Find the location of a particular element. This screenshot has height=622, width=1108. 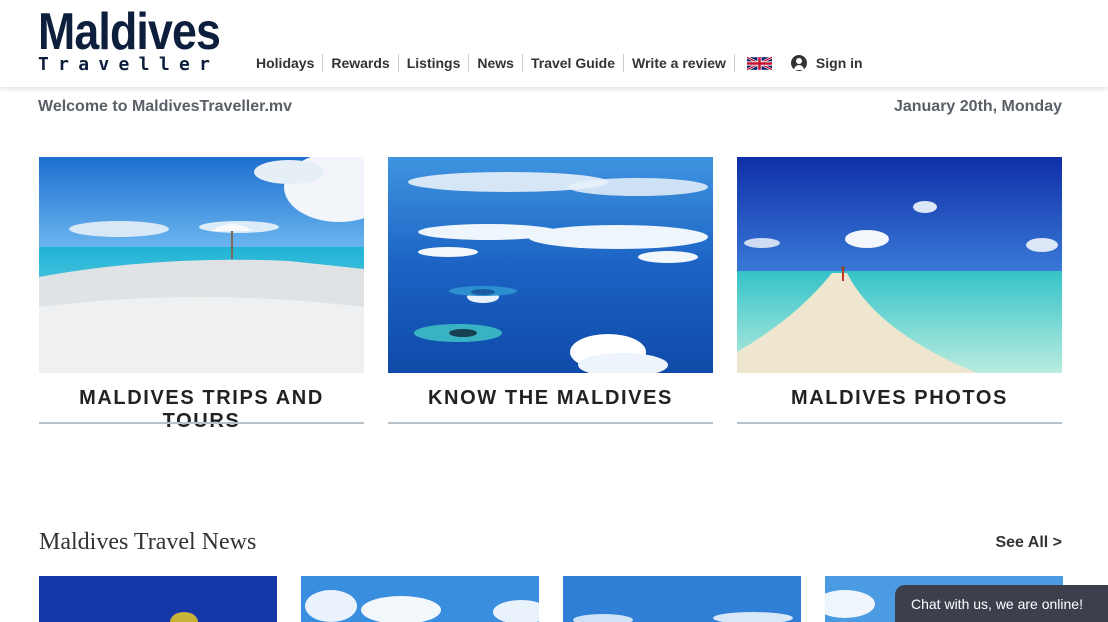

nav-news: News is located at coordinates (496, 63).